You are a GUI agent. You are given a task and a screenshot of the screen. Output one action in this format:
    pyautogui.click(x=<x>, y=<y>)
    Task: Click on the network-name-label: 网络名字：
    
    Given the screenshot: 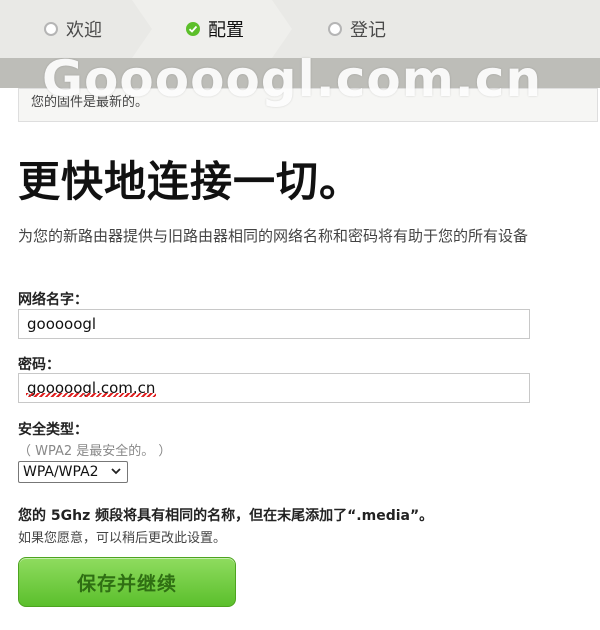 What is the action you would take?
    pyautogui.click(x=53, y=300)
    